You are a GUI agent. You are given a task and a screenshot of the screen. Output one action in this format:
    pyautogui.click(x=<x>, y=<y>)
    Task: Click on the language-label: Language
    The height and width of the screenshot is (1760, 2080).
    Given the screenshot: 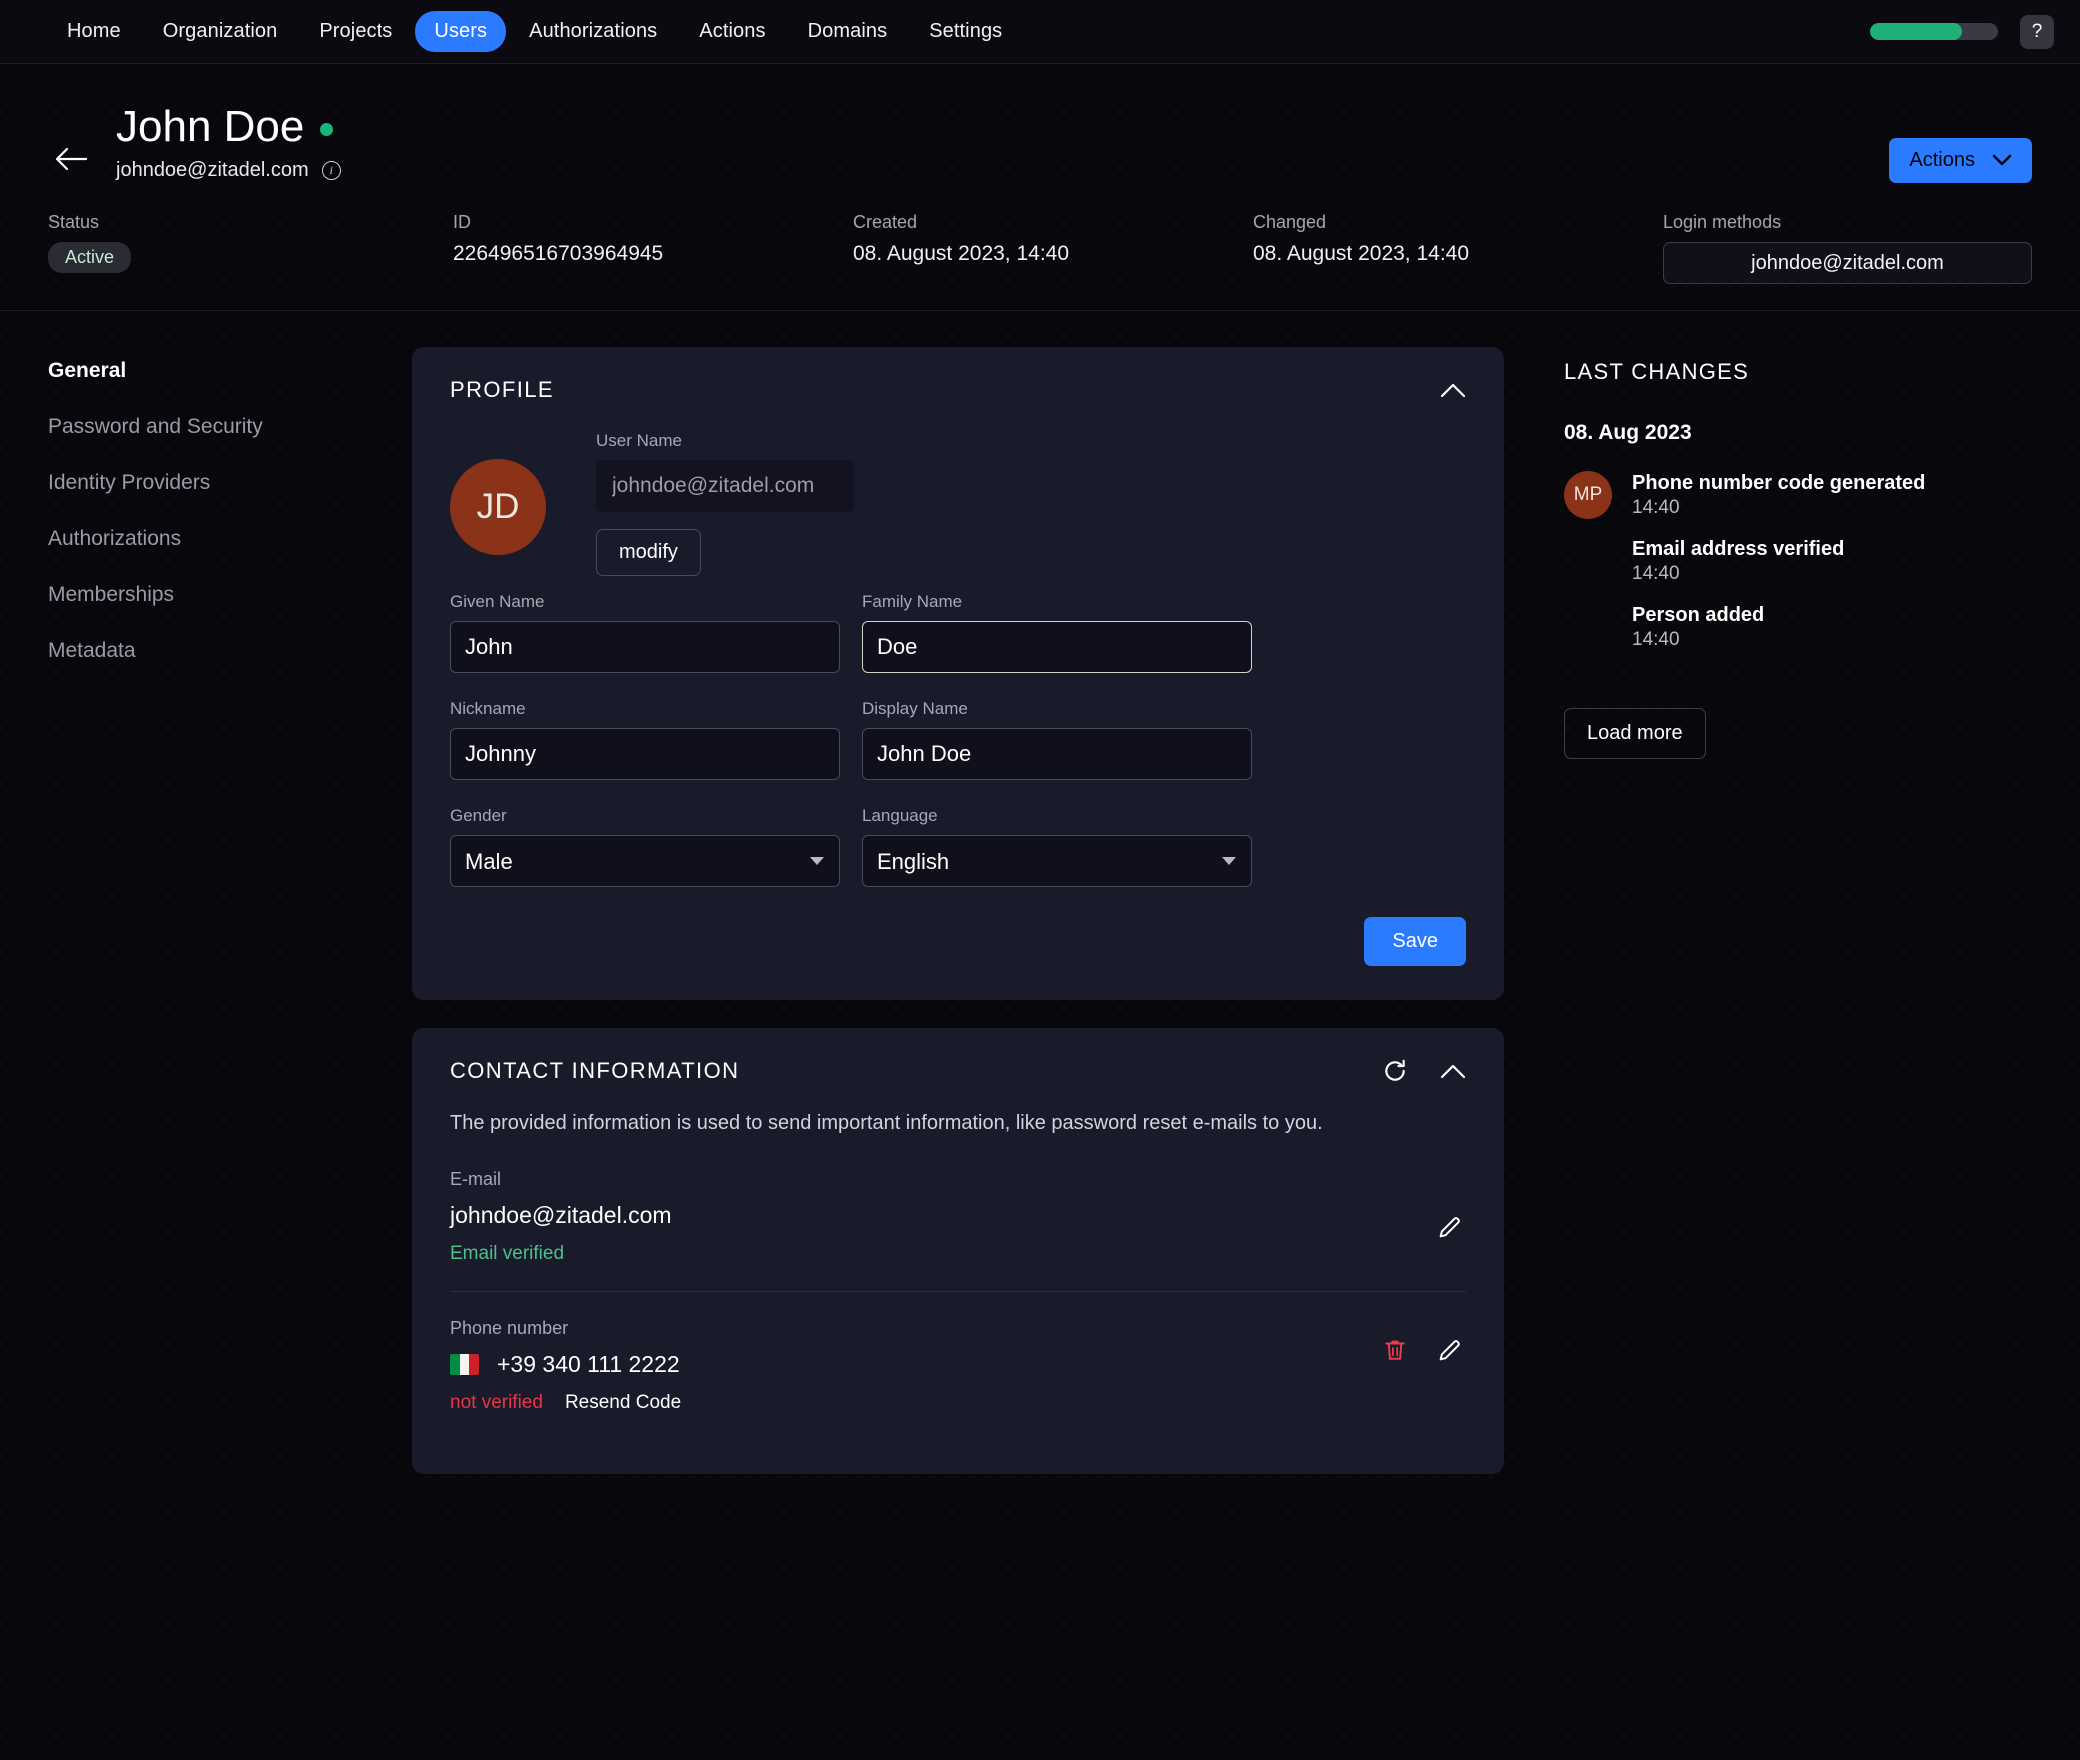 What is the action you would take?
    pyautogui.click(x=900, y=816)
    